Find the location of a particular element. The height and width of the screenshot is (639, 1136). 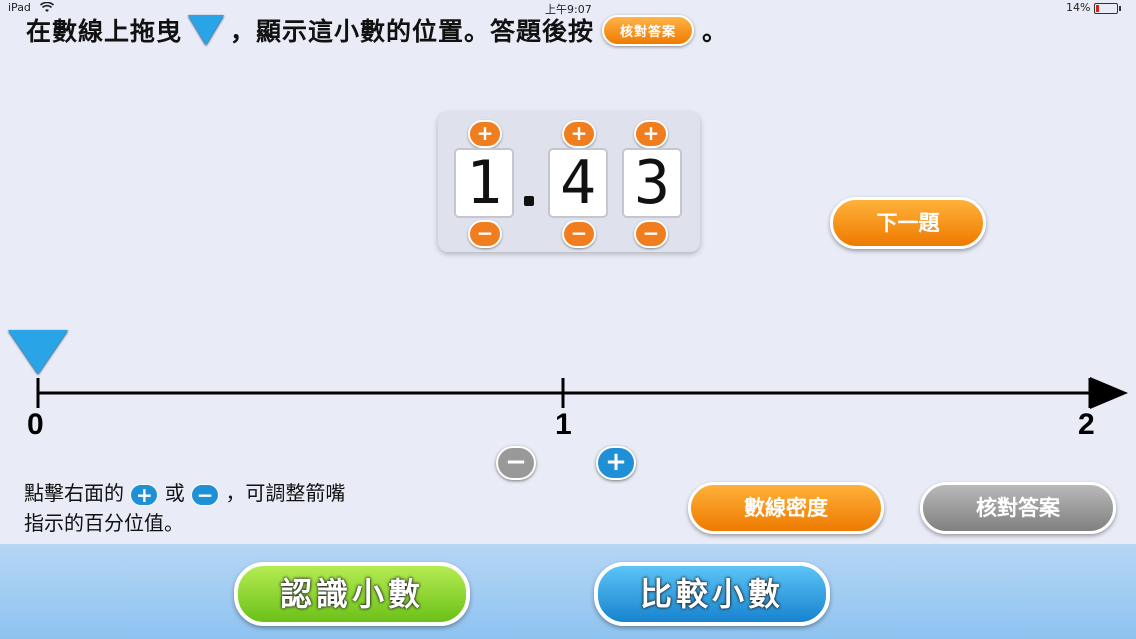

battery-icon is located at coordinates (1107, 8).